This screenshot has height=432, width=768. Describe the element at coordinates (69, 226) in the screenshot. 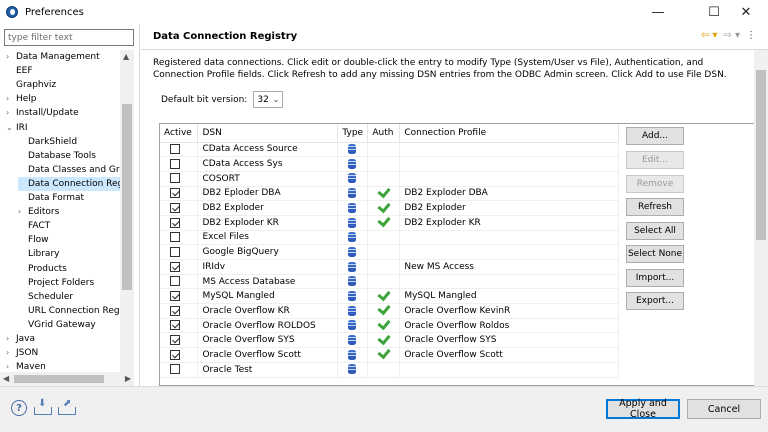

I see `sidebar-item: FACT` at that location.